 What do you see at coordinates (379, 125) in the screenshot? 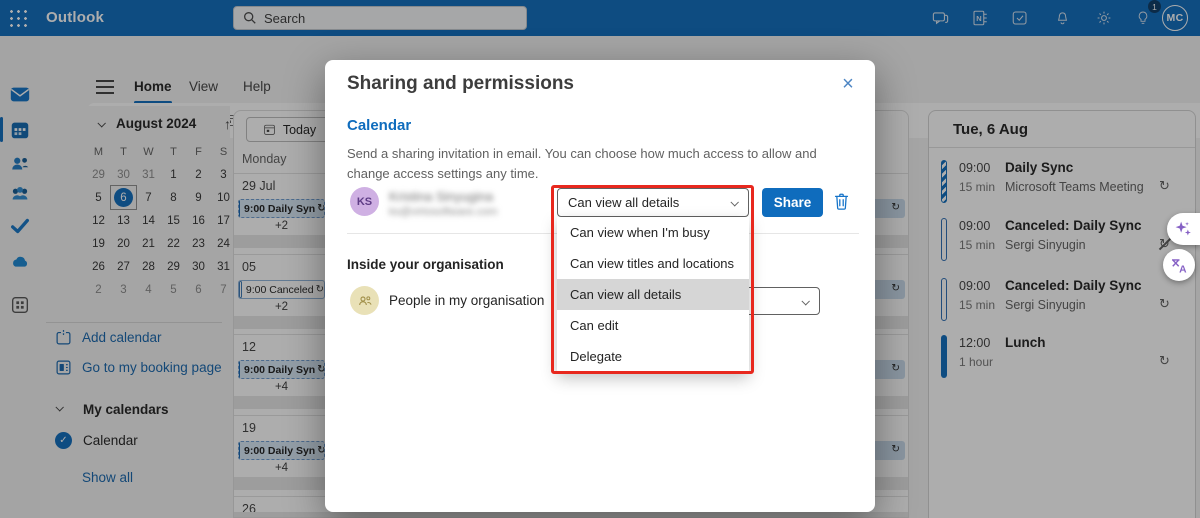
I see `dialog-calendar-heading: Calendar` at bounding box center [379, 125].